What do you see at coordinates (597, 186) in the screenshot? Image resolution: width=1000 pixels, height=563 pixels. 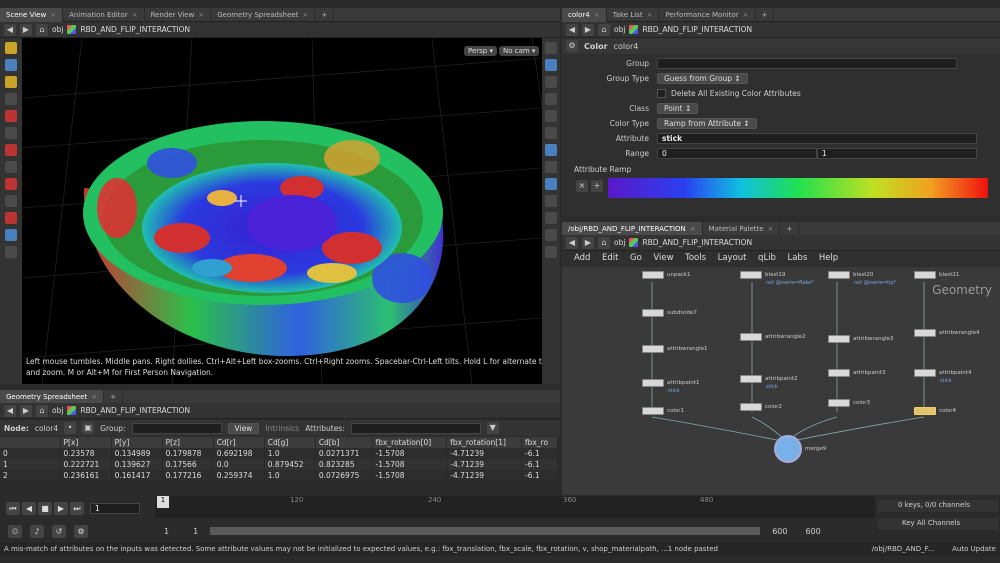 I see `add-key-icon: +` at bounding box center [597, 186].